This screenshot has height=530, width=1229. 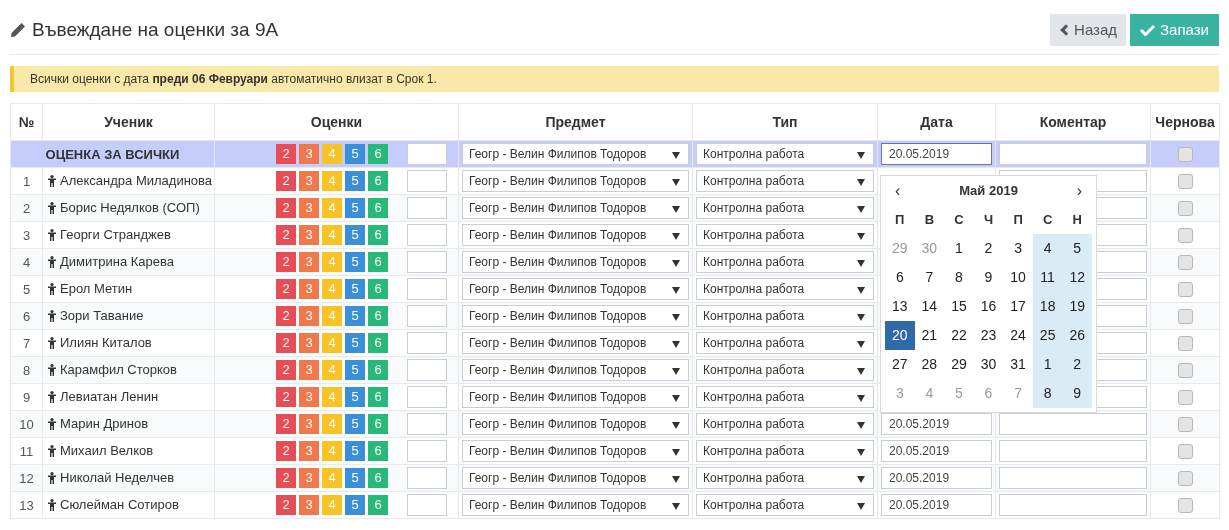 I want to click on student-name: Георги Странджев, so click(x=115, y=235).